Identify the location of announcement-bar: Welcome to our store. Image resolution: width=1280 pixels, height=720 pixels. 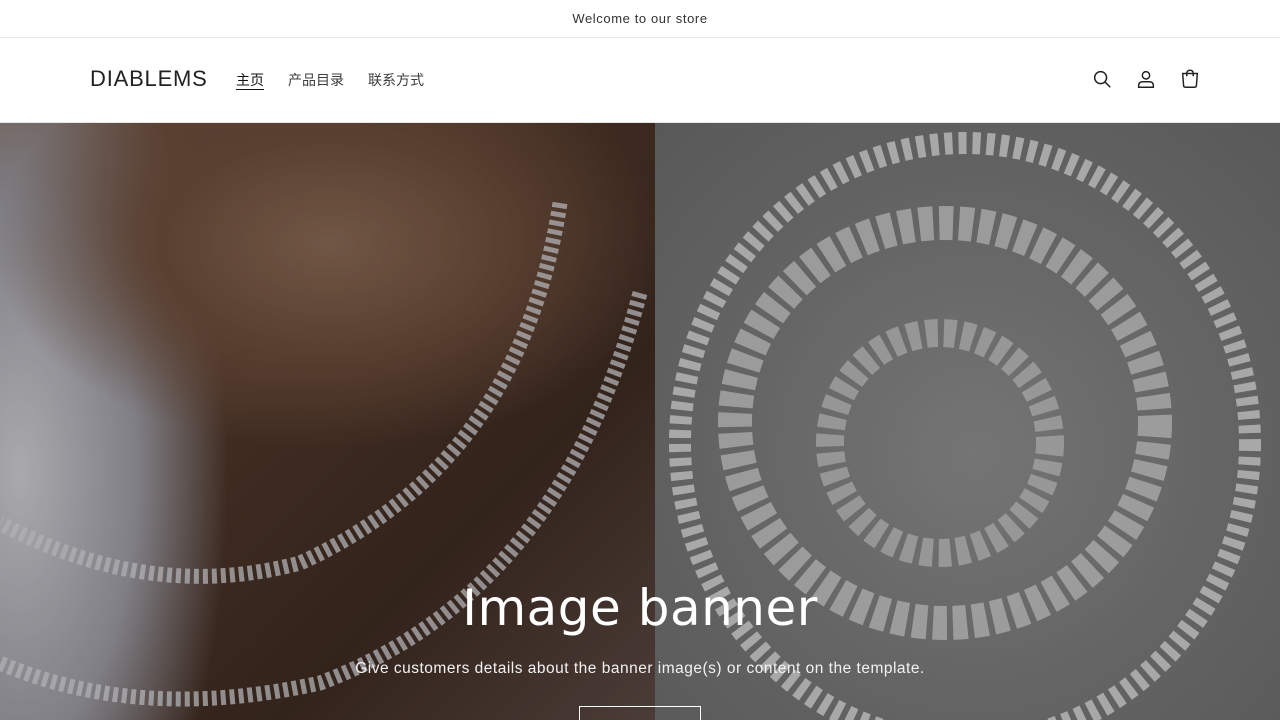
(640, 19).